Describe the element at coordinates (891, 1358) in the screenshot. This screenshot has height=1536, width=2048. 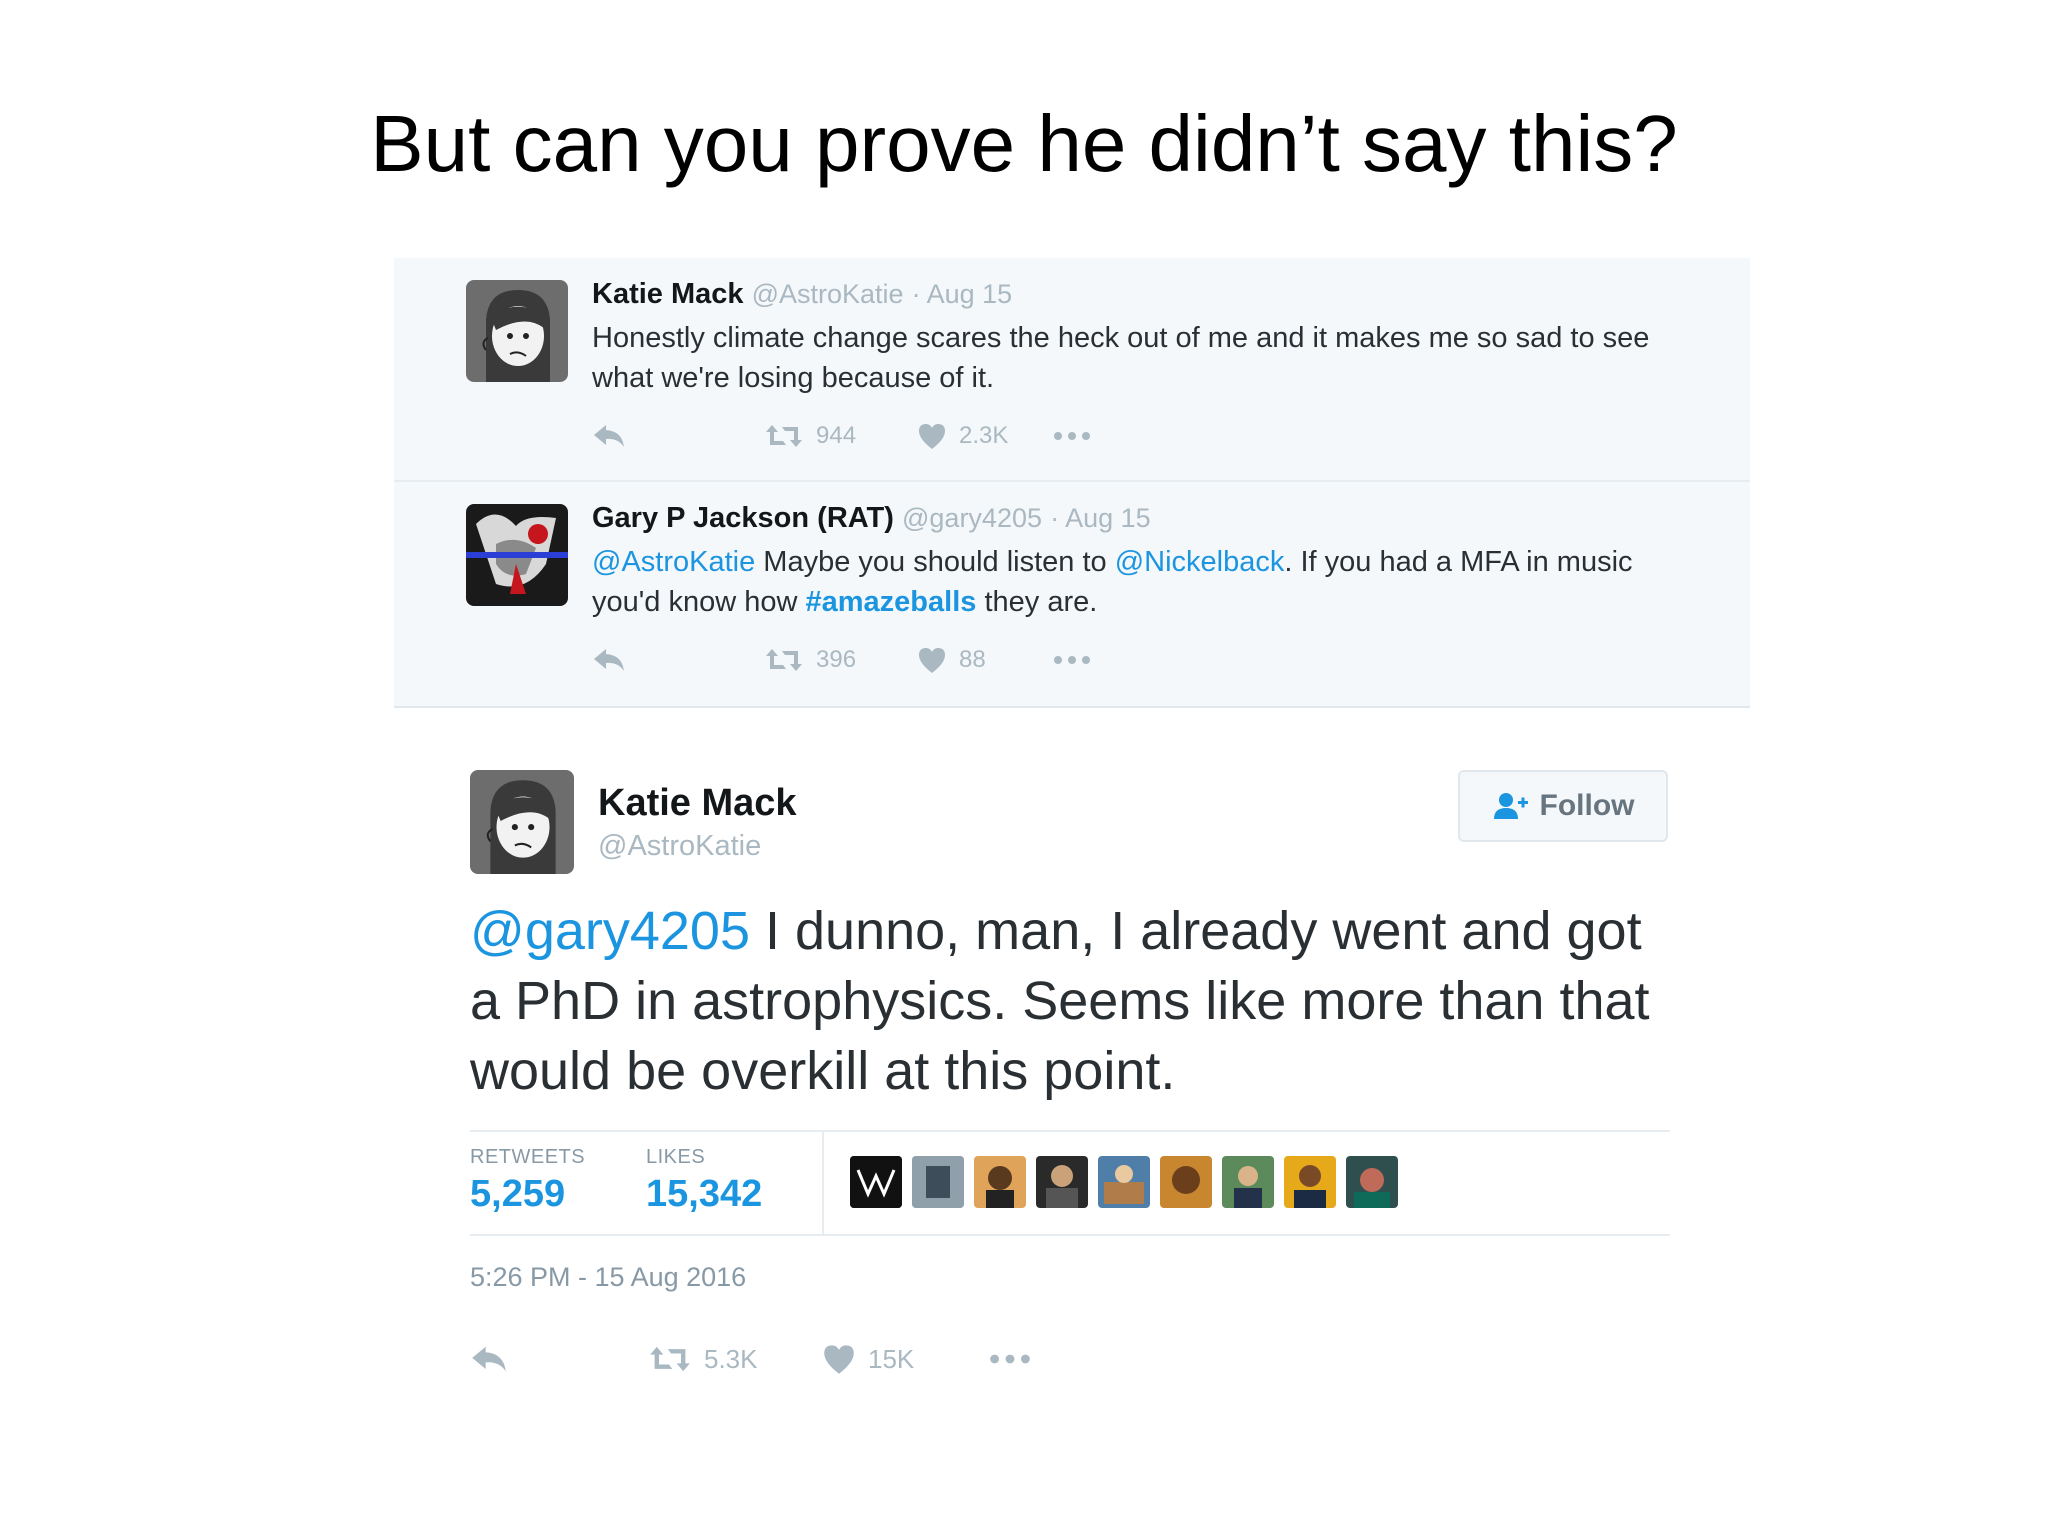
I see `like-count: 15K` at that location.